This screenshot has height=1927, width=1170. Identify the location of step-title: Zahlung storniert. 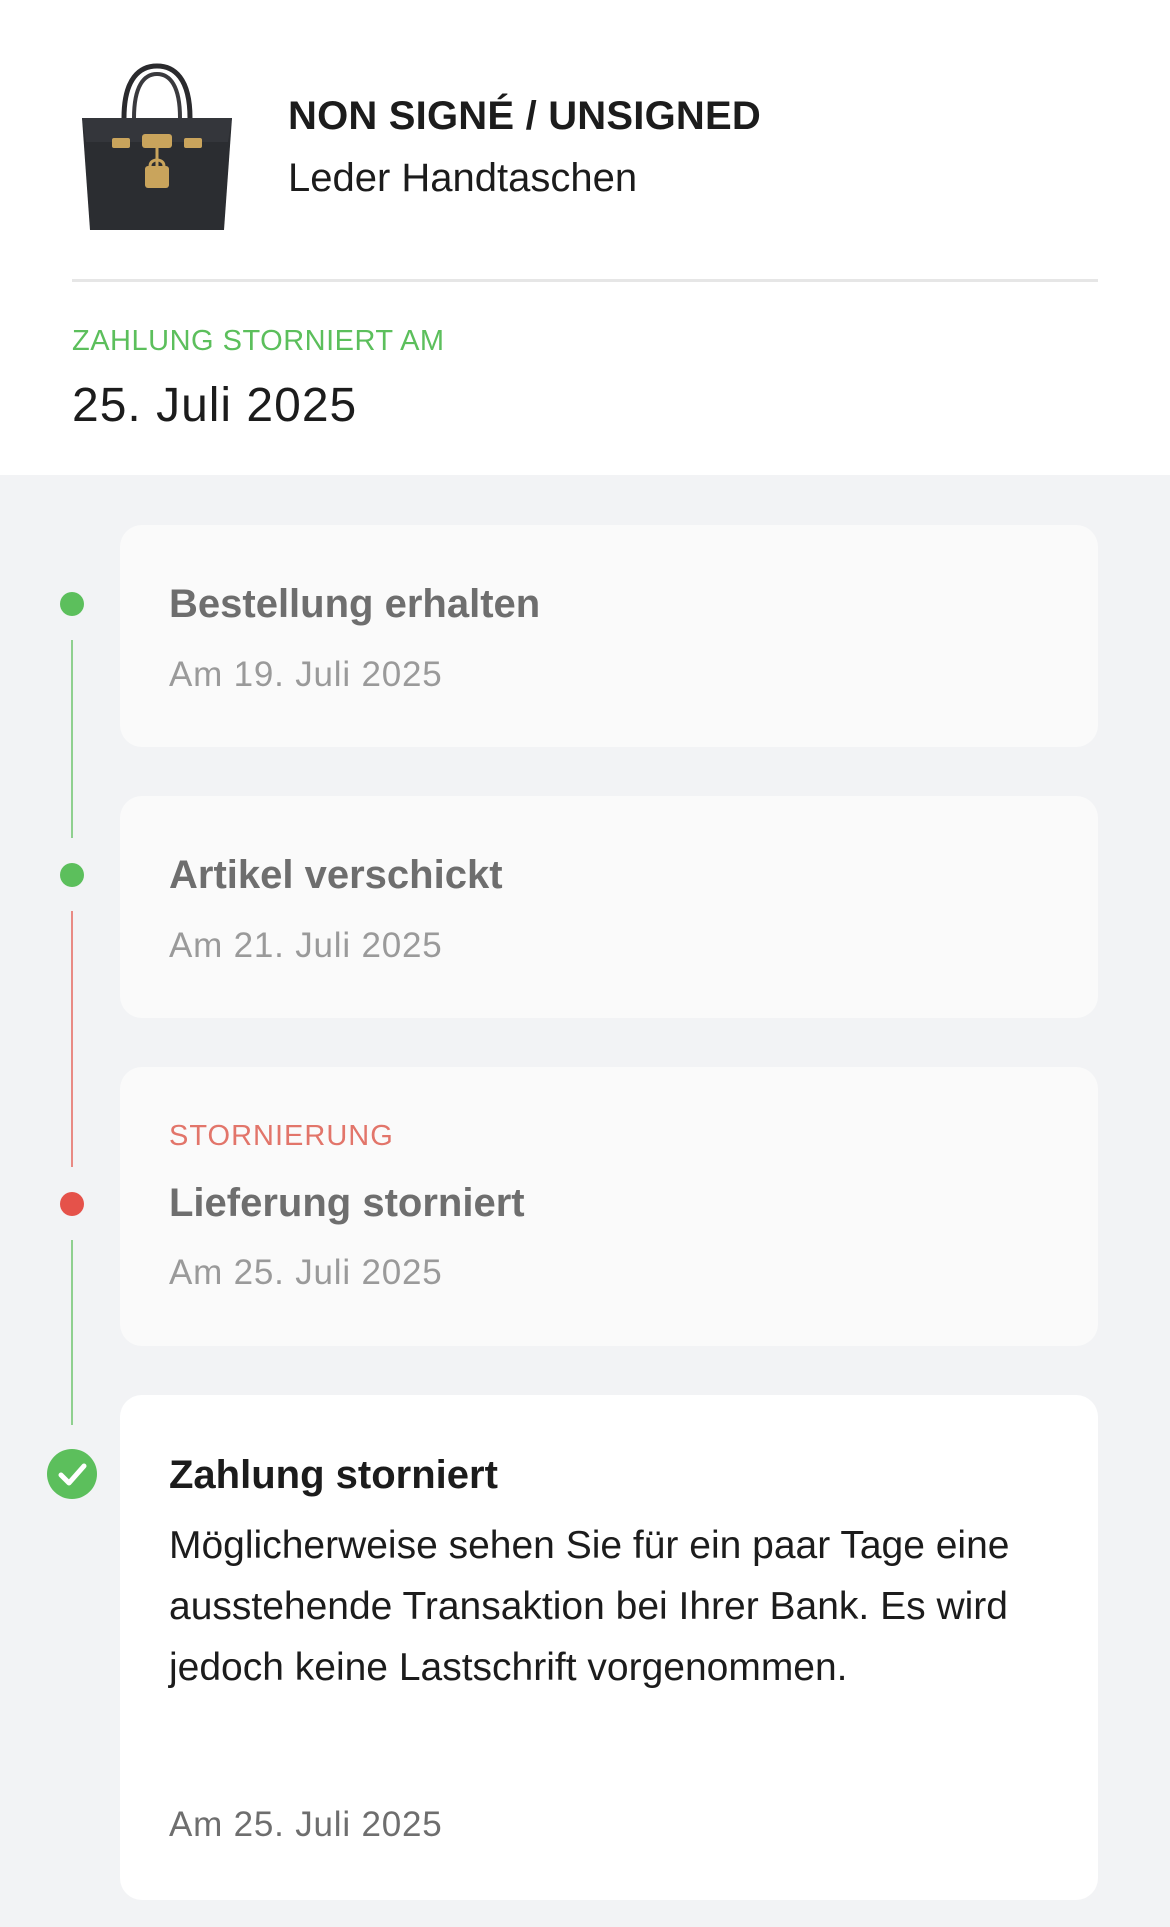
(333, 1475).